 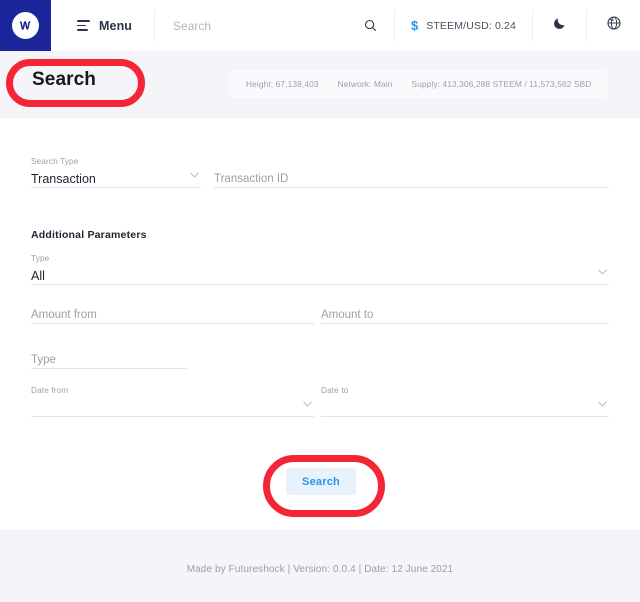 I want to click on menu-button: Menu, so click(x=102, y=25).